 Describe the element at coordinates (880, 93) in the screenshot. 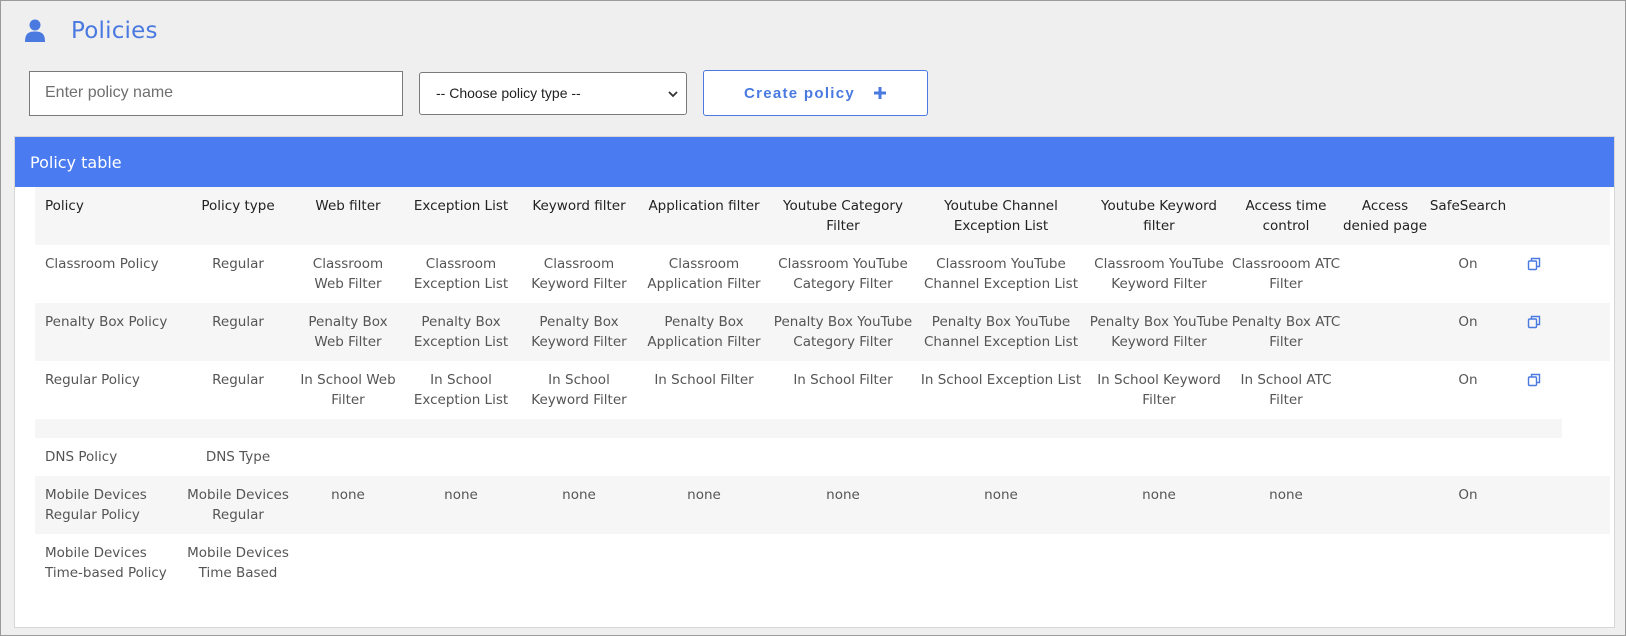

I see `plus-icon` at that location.